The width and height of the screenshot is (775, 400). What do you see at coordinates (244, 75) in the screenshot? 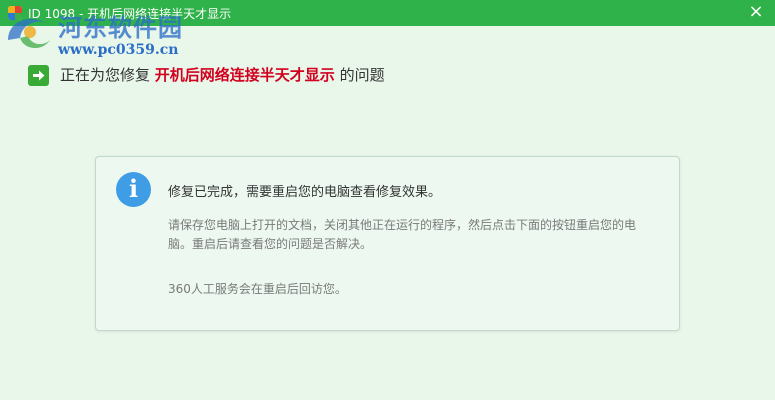
I see `issue-title: 开机后网络连接半天才显示` at bounding box center [244, 75].